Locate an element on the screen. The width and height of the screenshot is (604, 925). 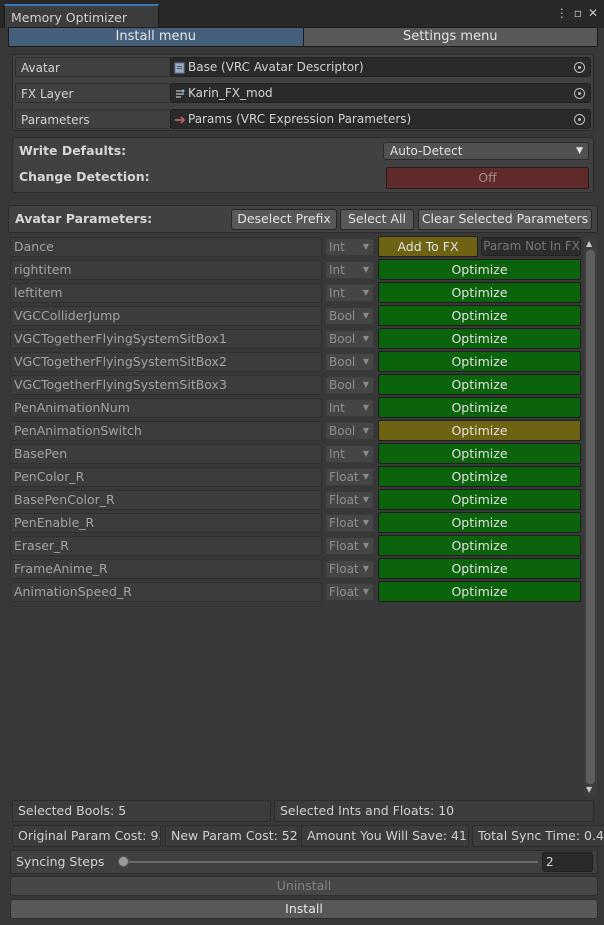
clear-selected-parameters-button: Clear Selected Parameters is located at coordinates (505, 219).